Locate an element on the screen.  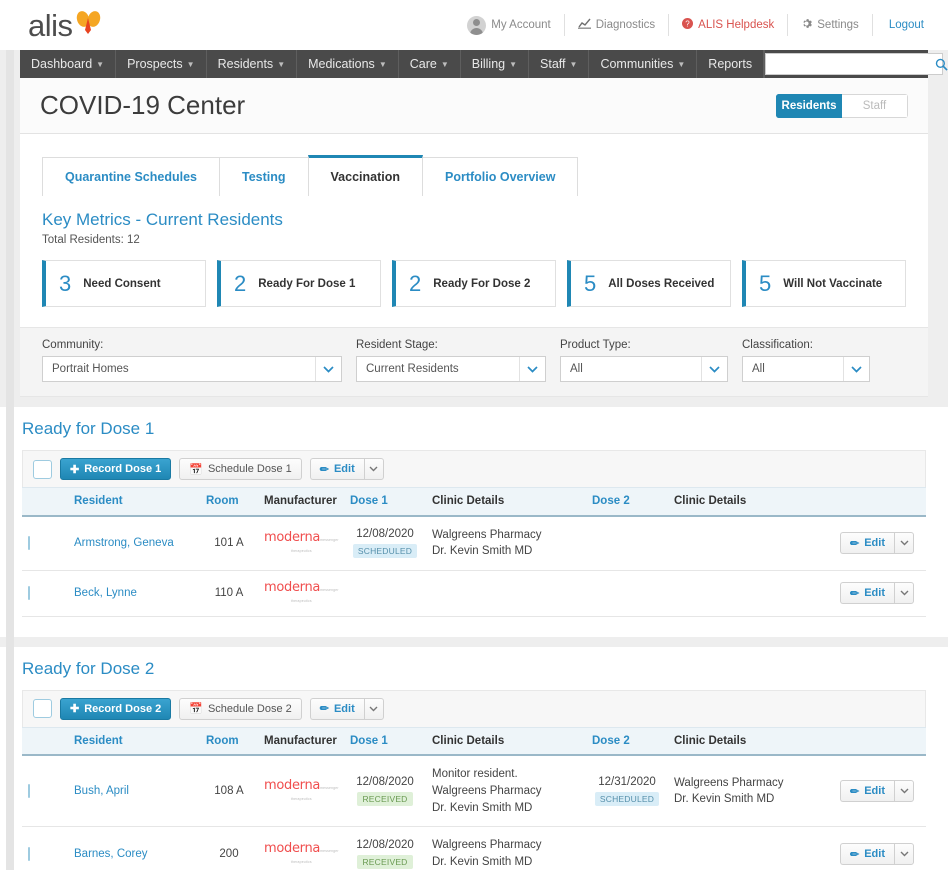
metric-card-ready-for-dose-2: 2 Ready For Dose 2 is located at coordinates (474, 283).